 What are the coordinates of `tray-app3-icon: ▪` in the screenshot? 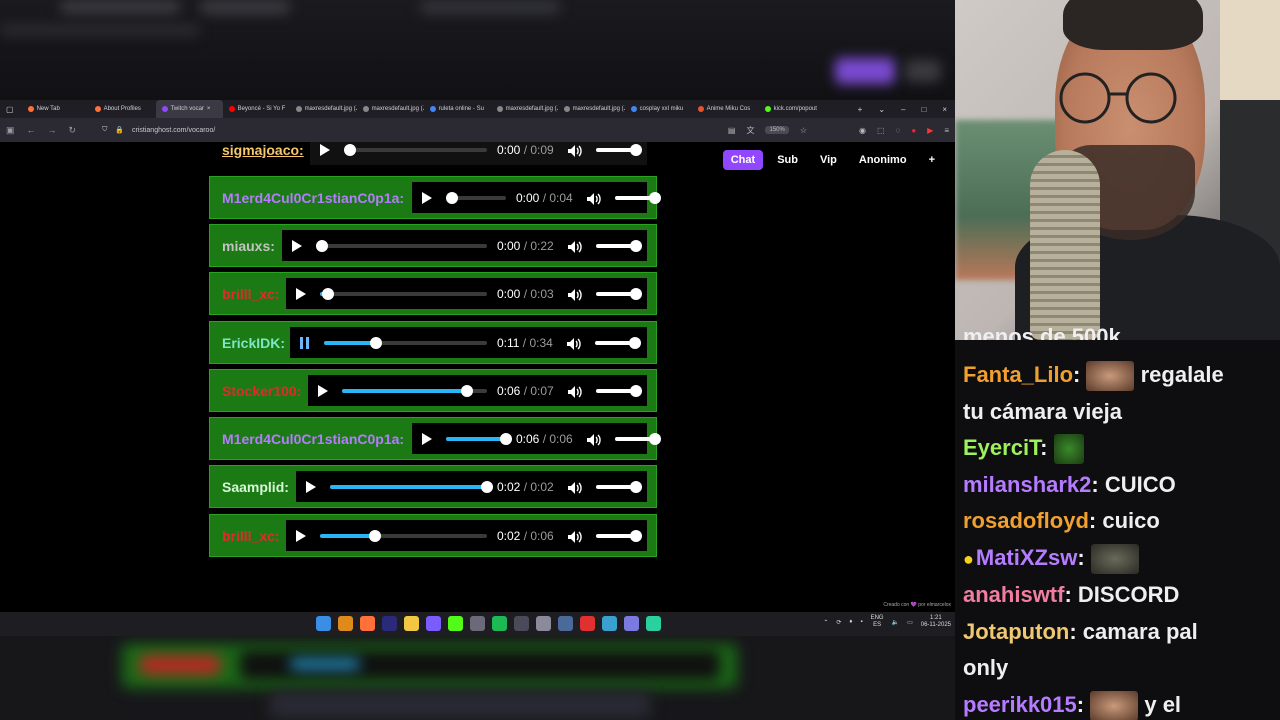 It's located at (861, 622).